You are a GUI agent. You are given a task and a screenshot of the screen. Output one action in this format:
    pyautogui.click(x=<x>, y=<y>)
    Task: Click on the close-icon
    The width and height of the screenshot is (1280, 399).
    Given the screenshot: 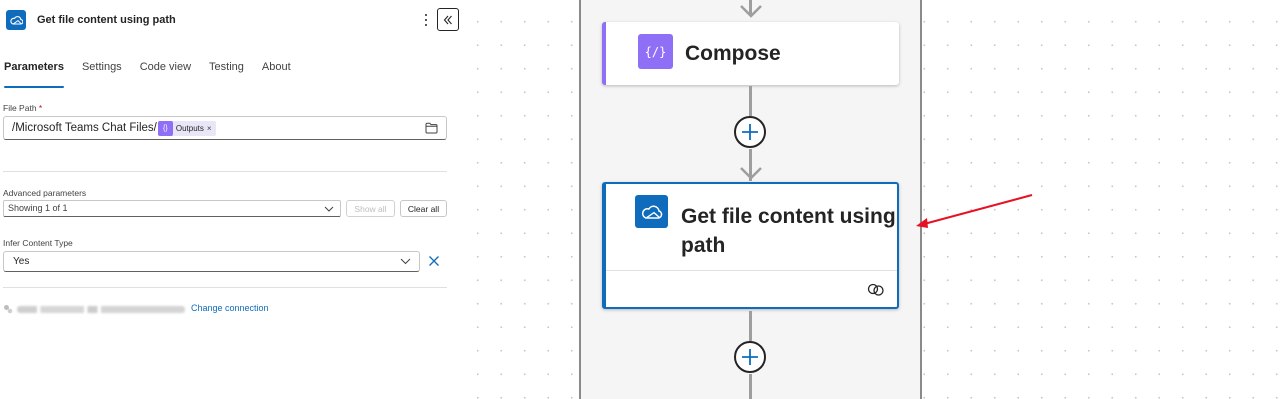 What is the action you would take?
    pyautogui.click(x=434, y=262)
    